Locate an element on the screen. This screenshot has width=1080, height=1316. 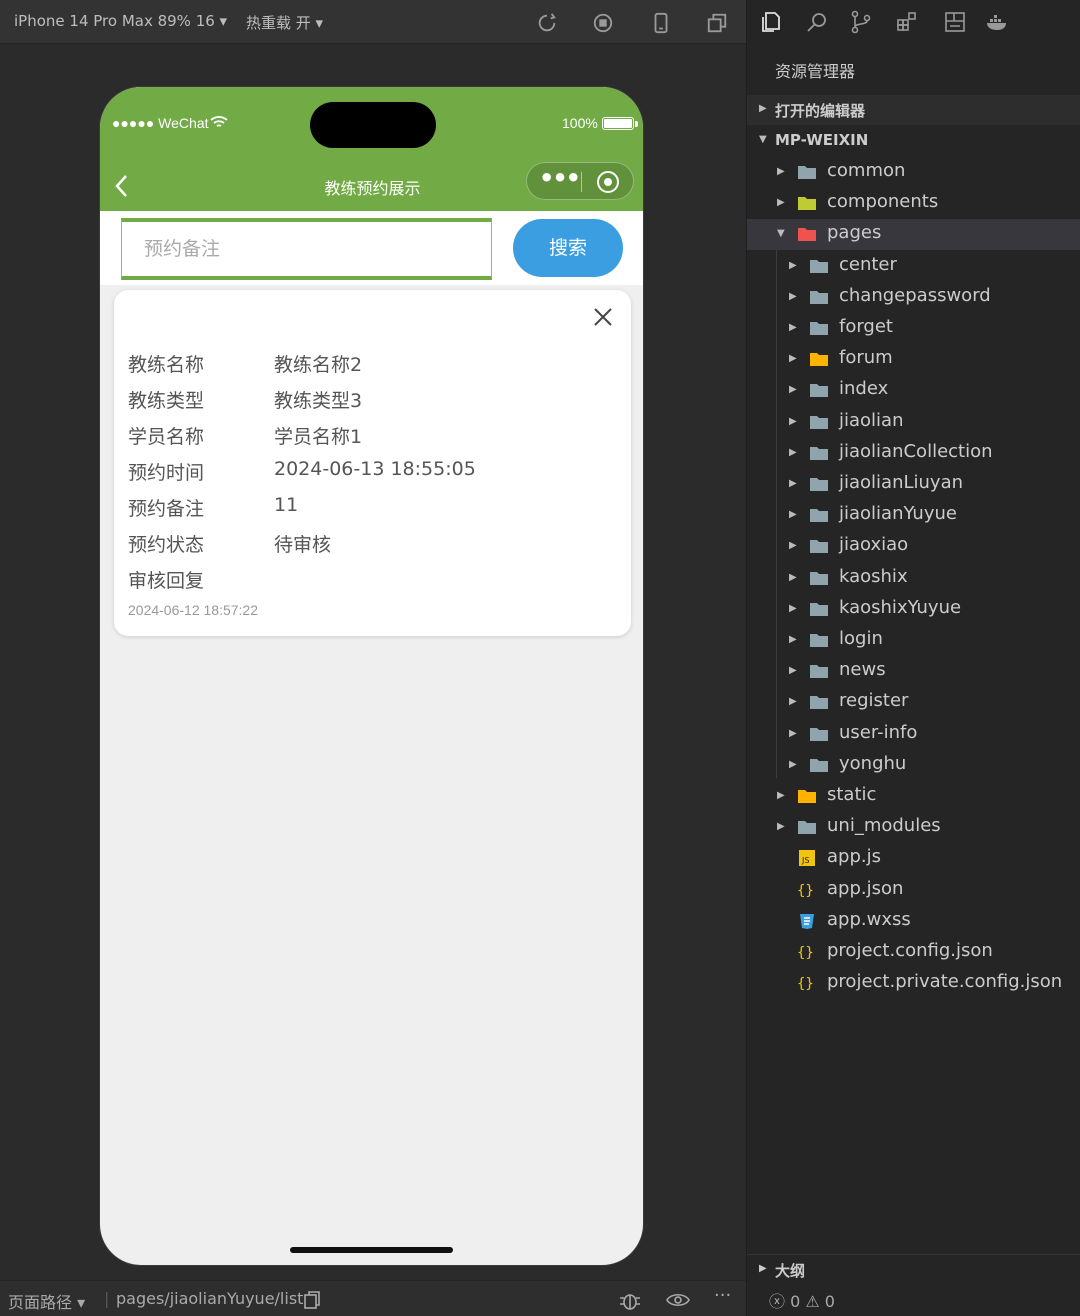
search-button: 搜索 is located at coordinates (568, 248).